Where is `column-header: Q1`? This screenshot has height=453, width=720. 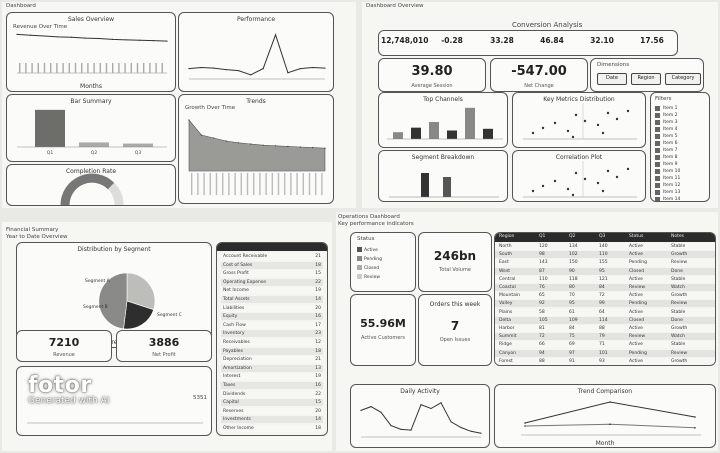 column-header: Q1 is located at coordinates (542, 236).